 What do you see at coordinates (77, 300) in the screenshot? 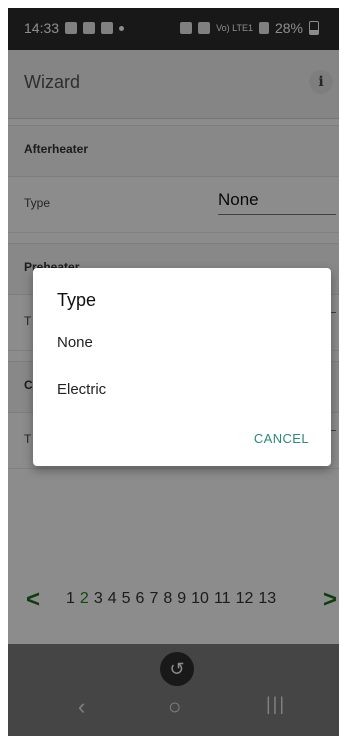
I see `dialog-title: Type` at bounding box center [77, 300].